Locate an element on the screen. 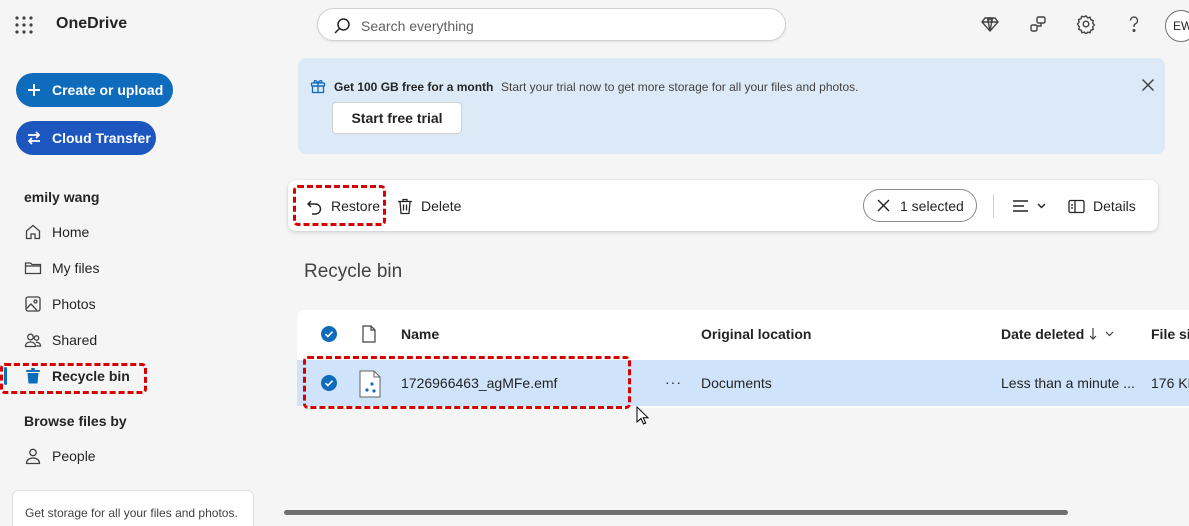  sidebar-item-people: People is located at coordinates (60, 456).